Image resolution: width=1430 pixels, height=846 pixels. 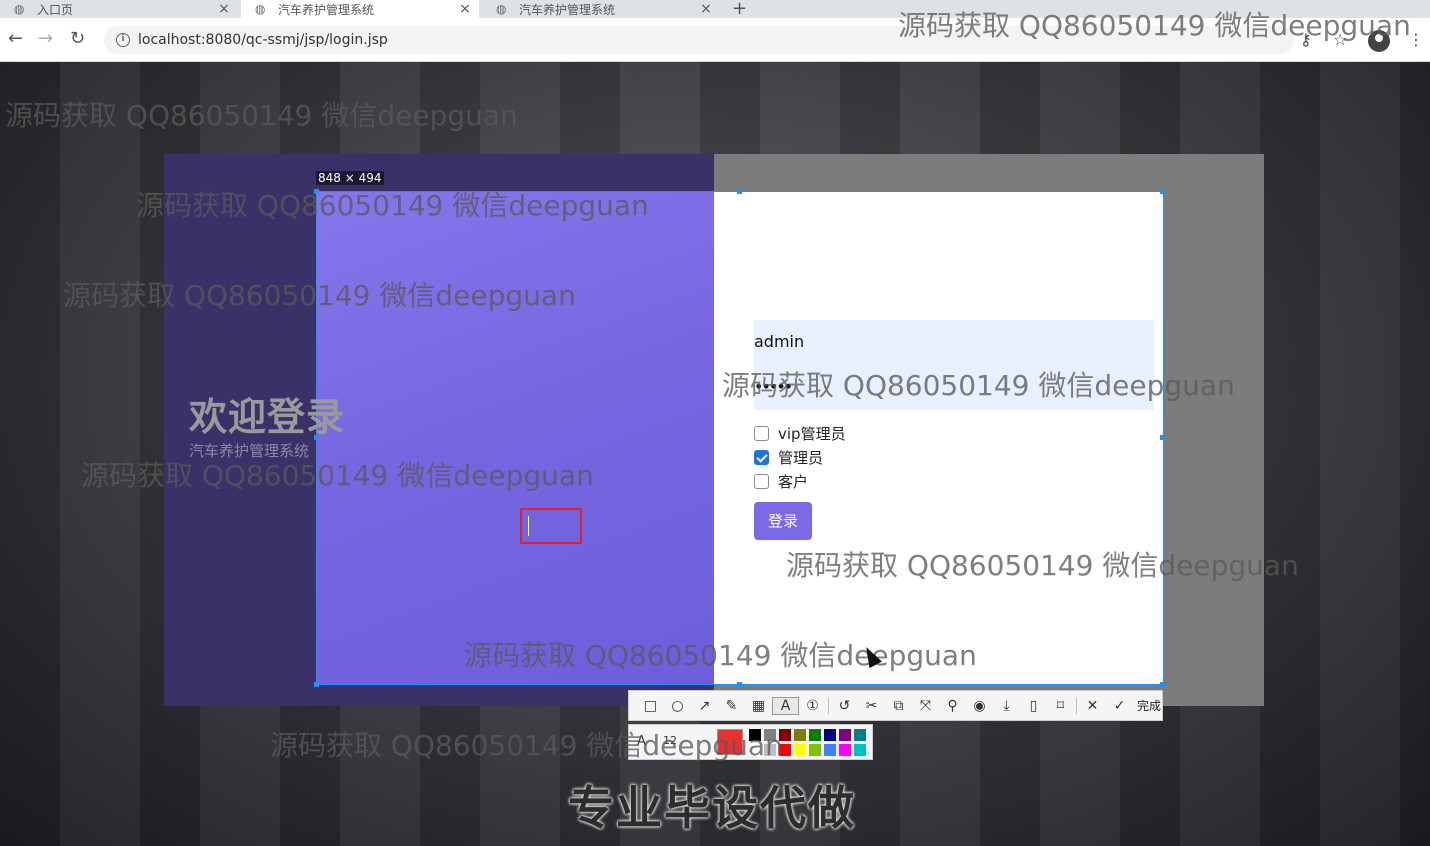 What do you see at coordinates (263, 40) in the screenshot?
I see `url-text: localhost:8080/qc-ssmj/jsp/login.jsp` at bounding box center [263, 40].